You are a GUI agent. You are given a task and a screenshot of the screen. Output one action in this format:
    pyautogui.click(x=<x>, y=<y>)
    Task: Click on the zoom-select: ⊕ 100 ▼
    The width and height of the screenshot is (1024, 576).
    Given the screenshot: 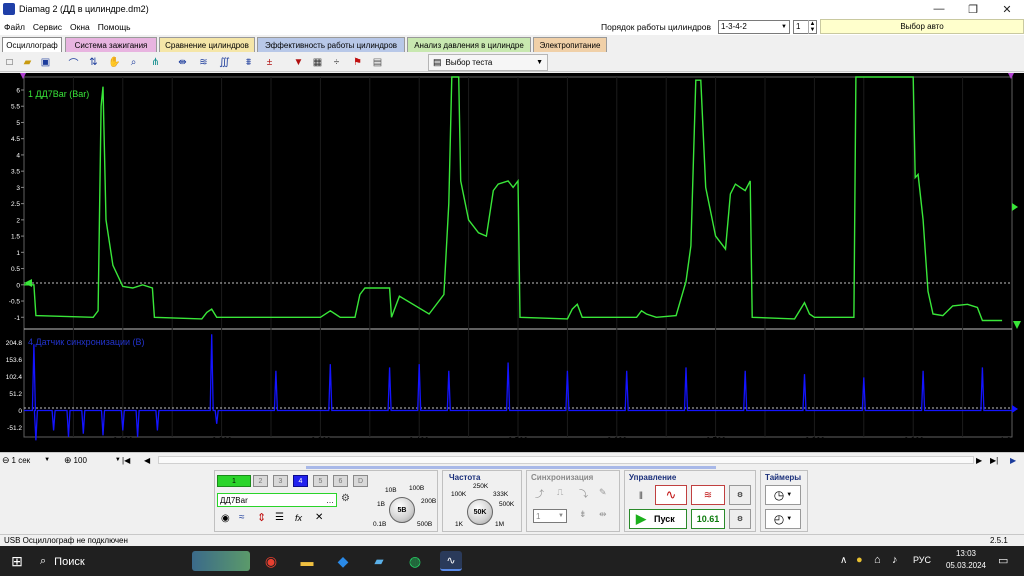 What is the action you would take?
    pyautogui.click(x=92, y=460)
    